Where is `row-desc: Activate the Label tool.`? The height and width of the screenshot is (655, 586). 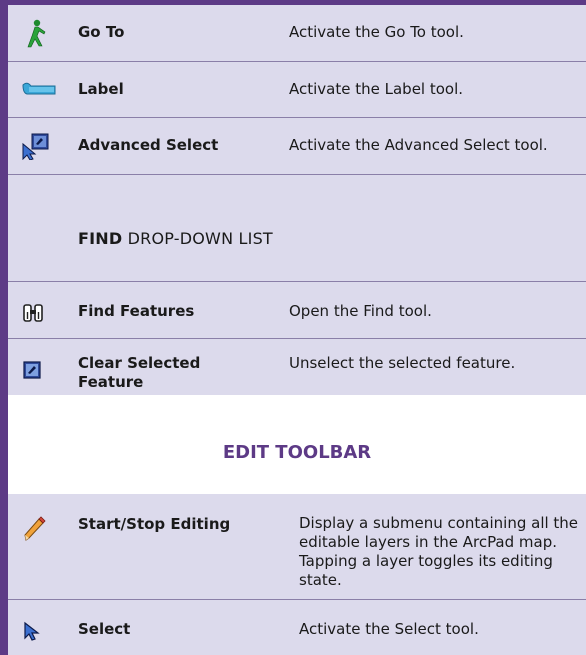
row-desc: Activate the Label tool. is located at coordinates (376, 89).